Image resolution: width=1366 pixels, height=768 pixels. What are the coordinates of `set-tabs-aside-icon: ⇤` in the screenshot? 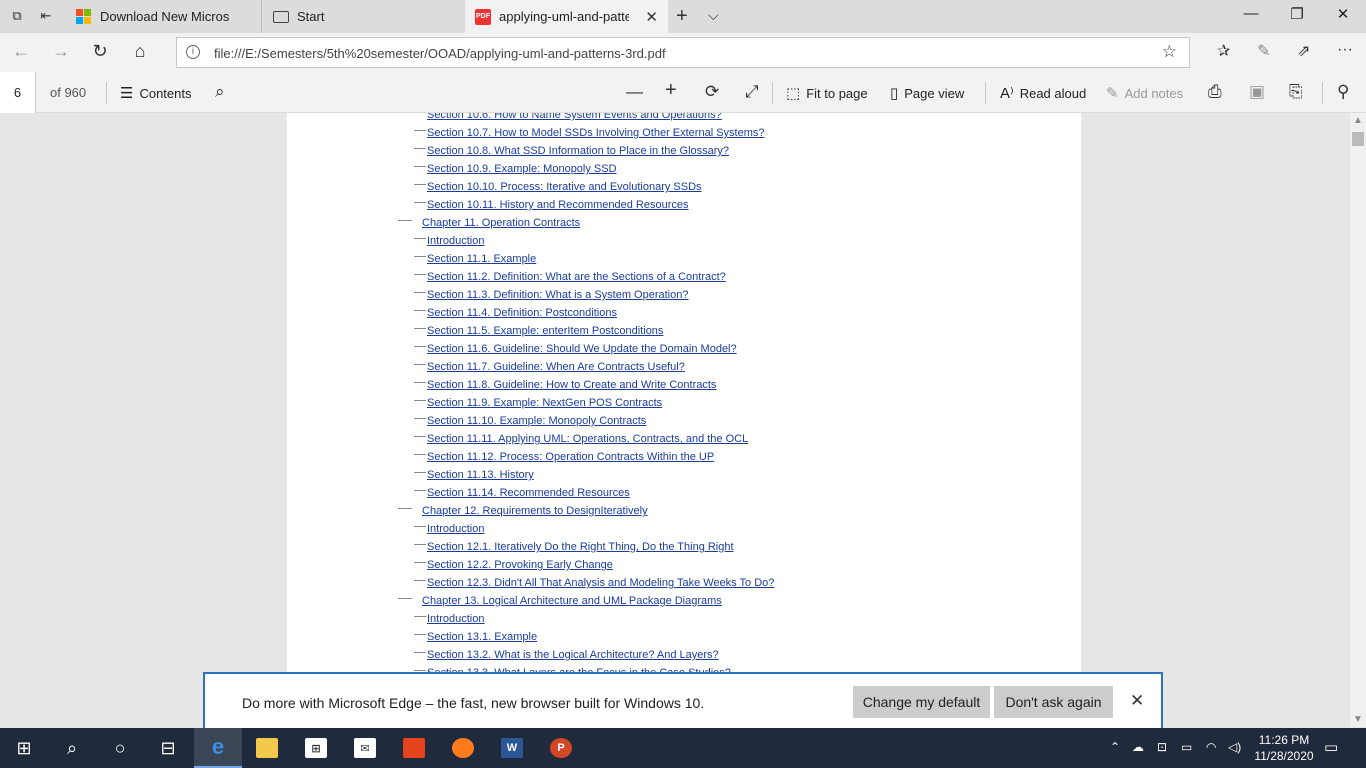 It's located at (46, 16).